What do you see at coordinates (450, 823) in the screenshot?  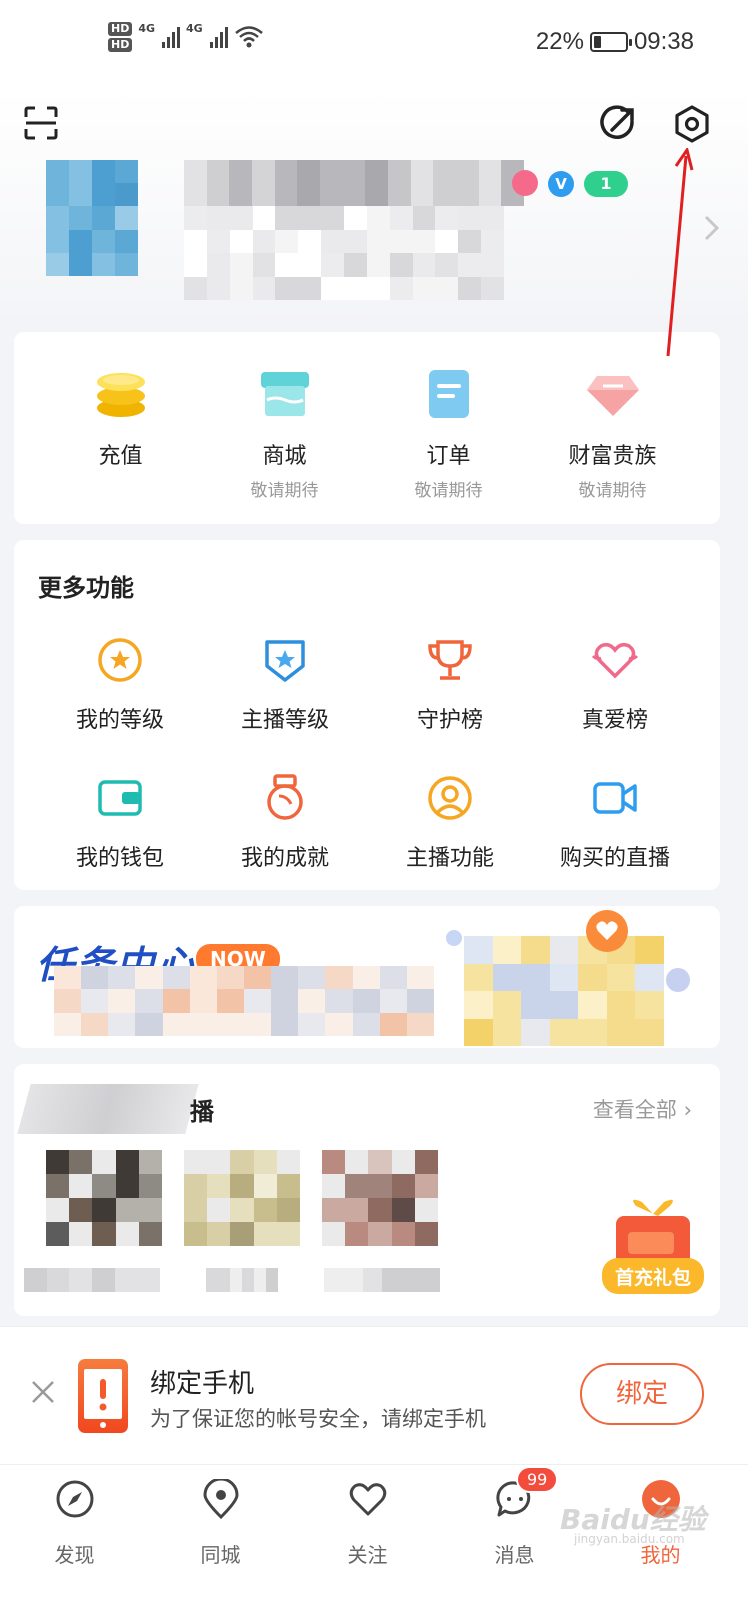 I see `grid-item-anchor-functions: 主播功能` at bounding box center [450, 823].